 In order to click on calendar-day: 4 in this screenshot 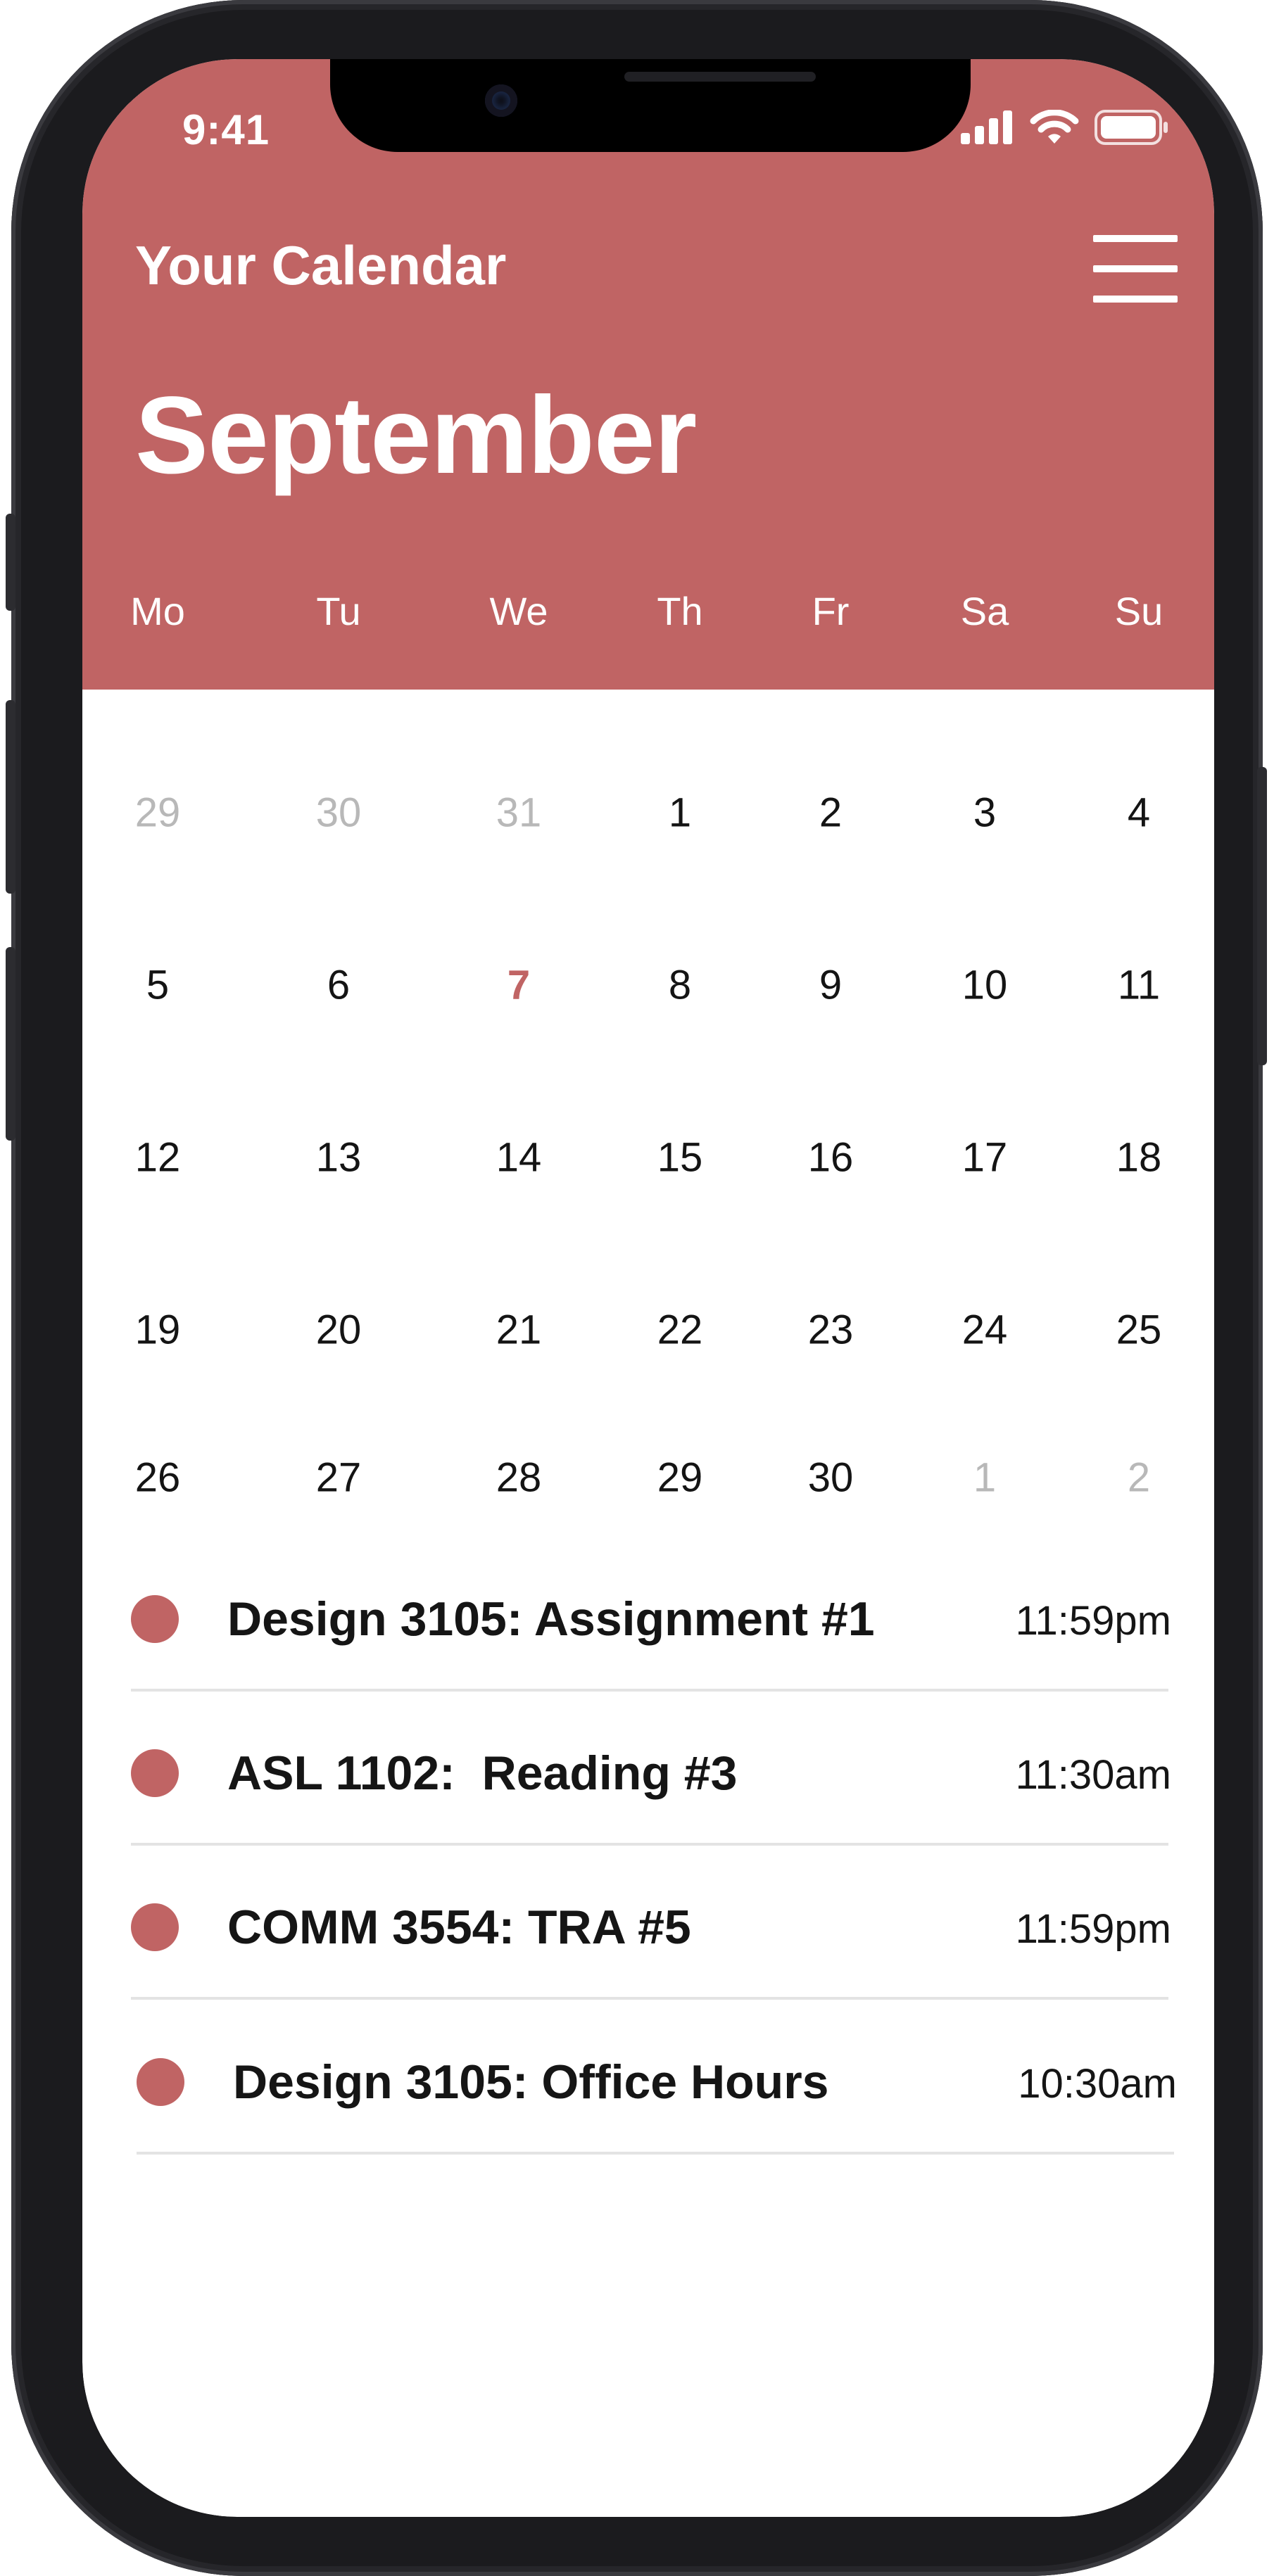, I will do `click(1139, 813)`.